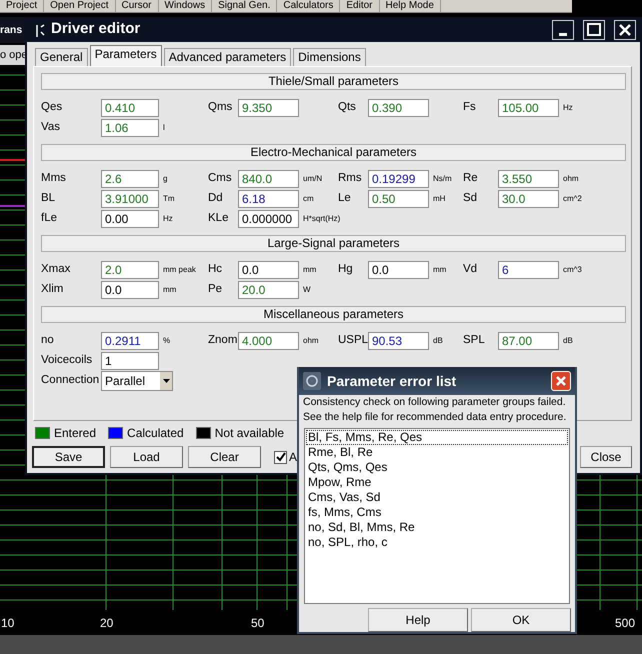 The image size is (642, 654). Describe the element at coordinates (268, 179) in the screenshot. I see `input-field: 840.0` at that location.